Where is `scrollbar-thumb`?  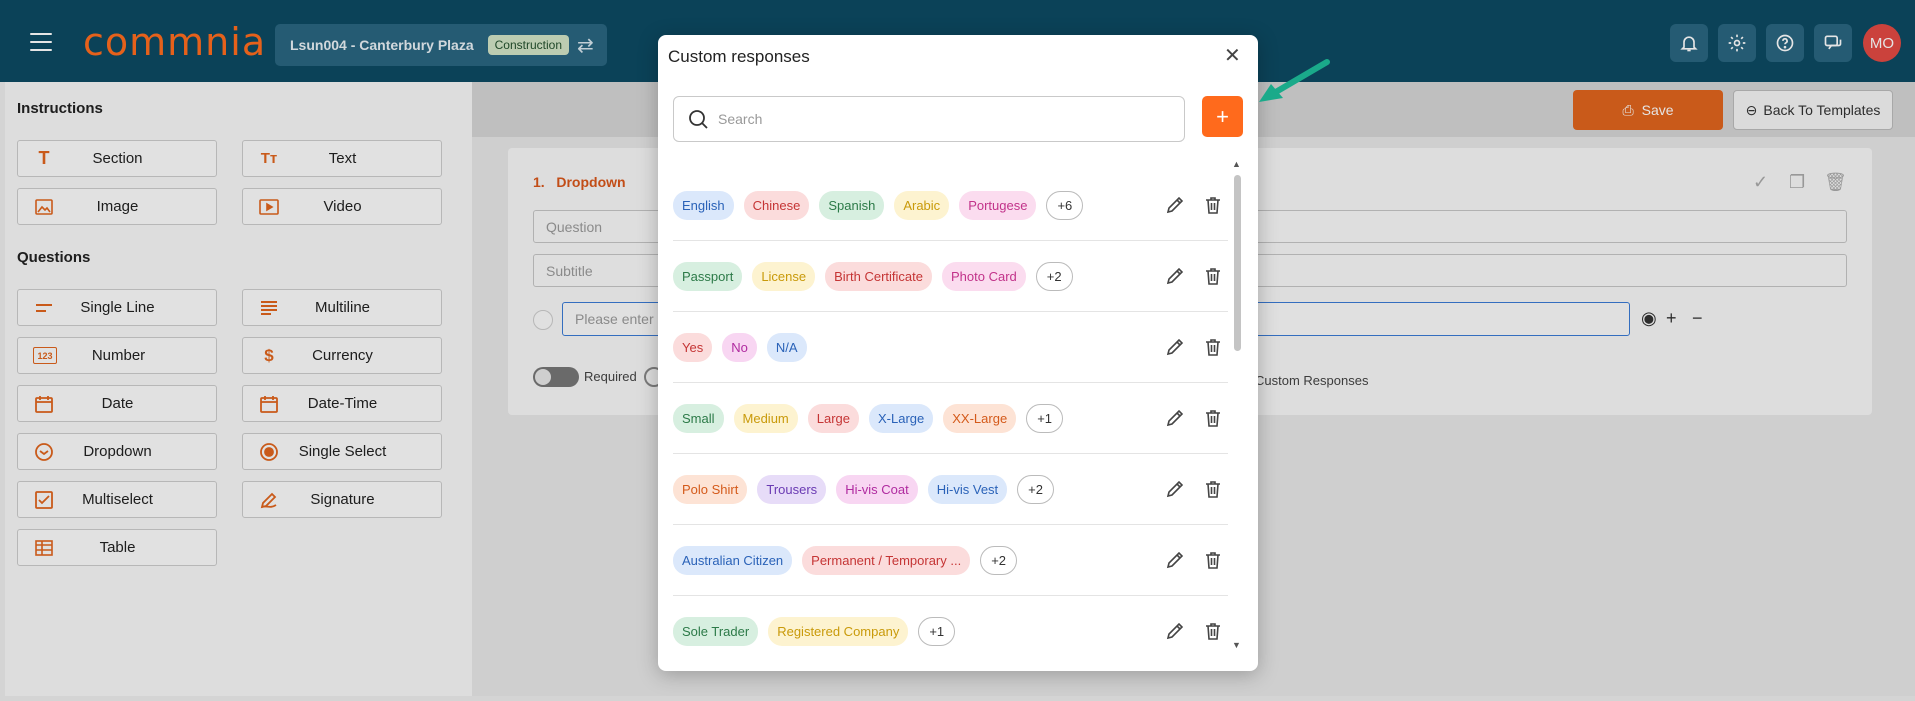 scrollbar-thumb is located at coordinates (1237, 263).